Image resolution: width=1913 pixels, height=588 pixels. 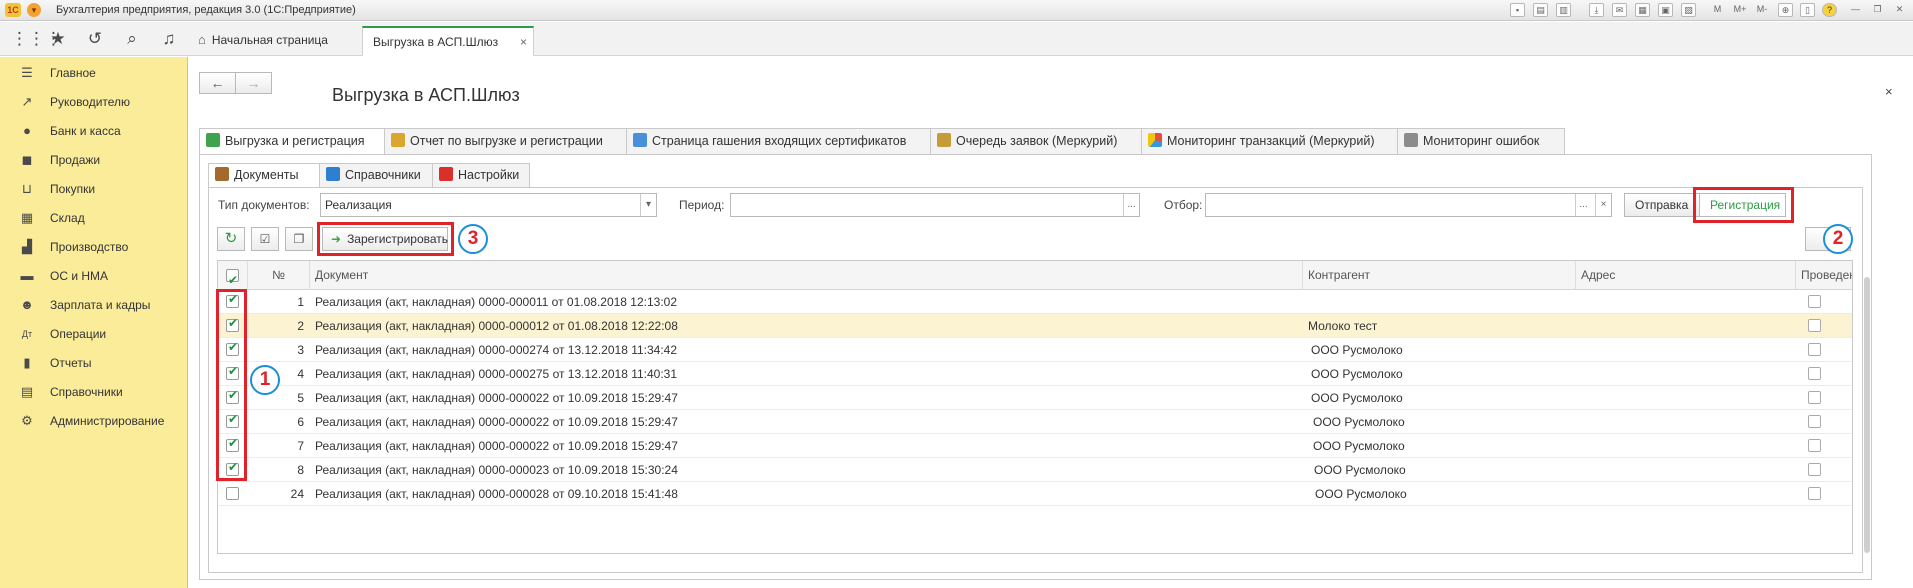 I want to click on apps-grid-icon: ⋮⋮⋮, so click(x=36, y=39).